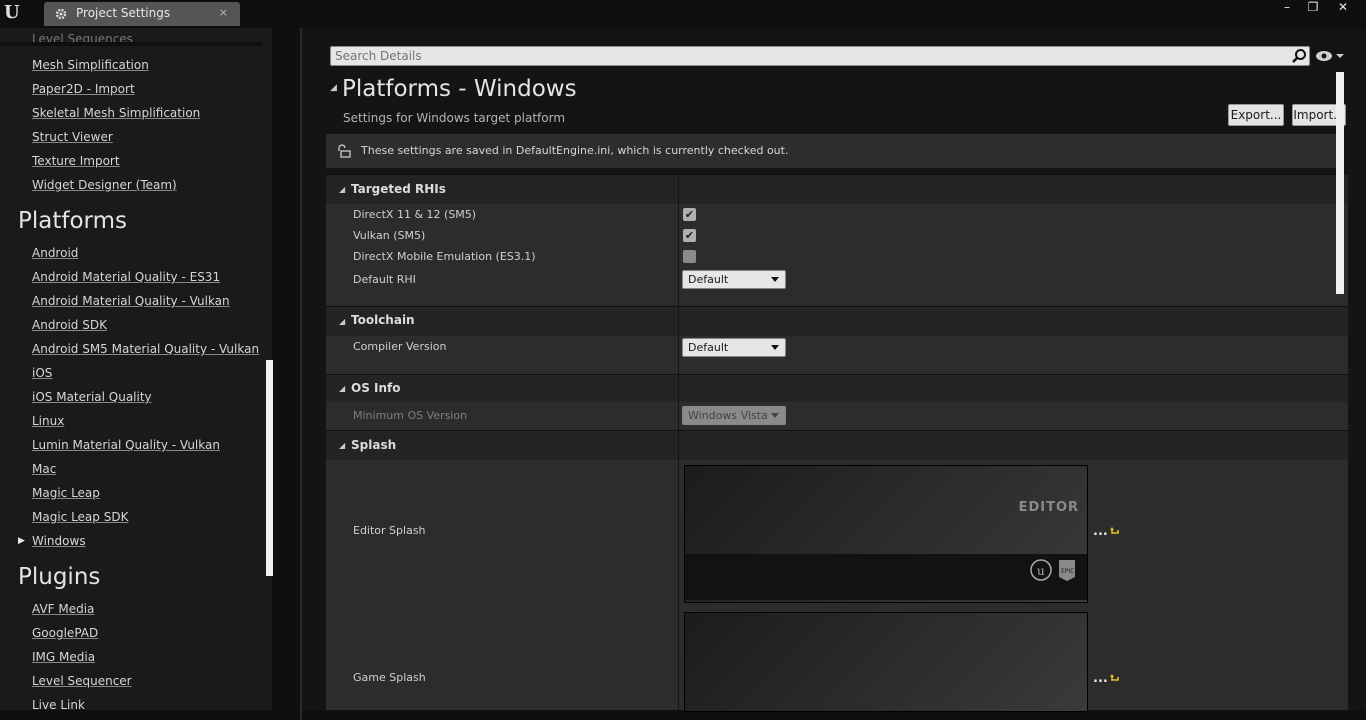 The height and width of the screenshot is (720, 1366). Describe the element at coordinates (708, 279) in the screenshot. I see `default-rhi-value: Default` at that location.